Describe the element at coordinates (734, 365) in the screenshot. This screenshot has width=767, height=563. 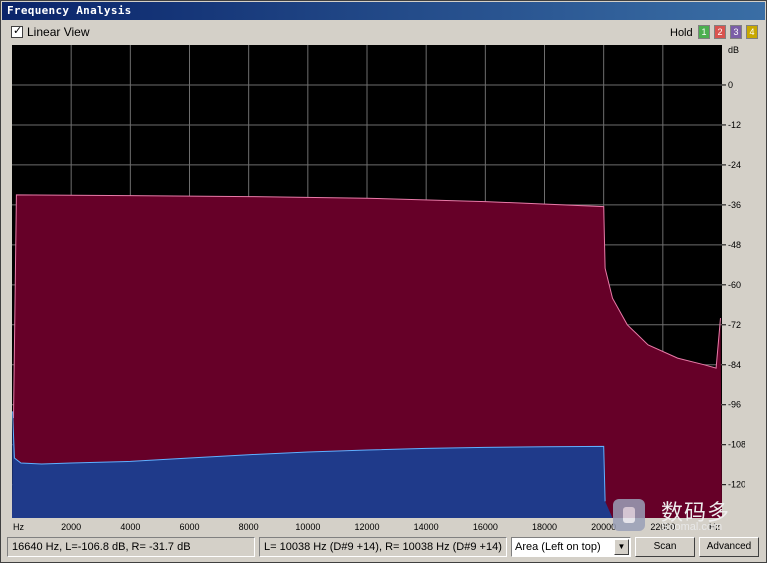
I see `y-tick-label: -84` at that location.